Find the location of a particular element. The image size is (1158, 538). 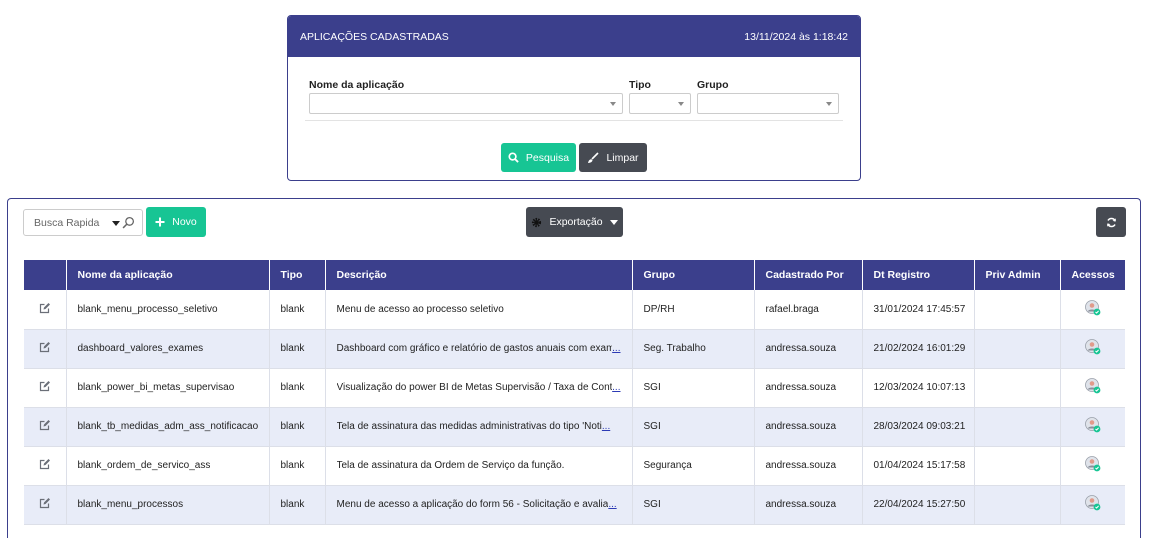

search-panel-title: APLICAÇÕES CADASTRADAS is located at coordinates (374, 36).